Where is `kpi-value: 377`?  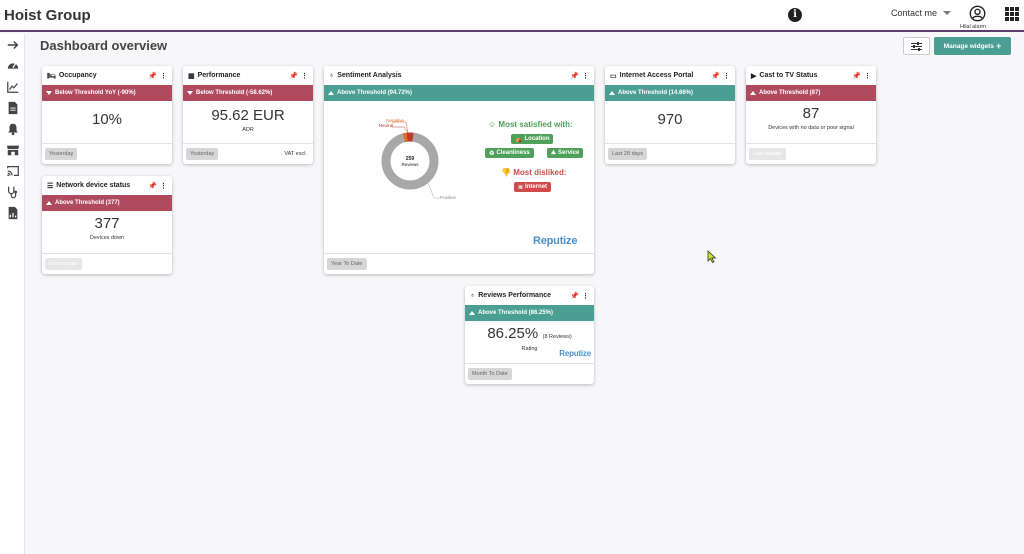
kpi-value: 377 is located at coordinates (107, 223).